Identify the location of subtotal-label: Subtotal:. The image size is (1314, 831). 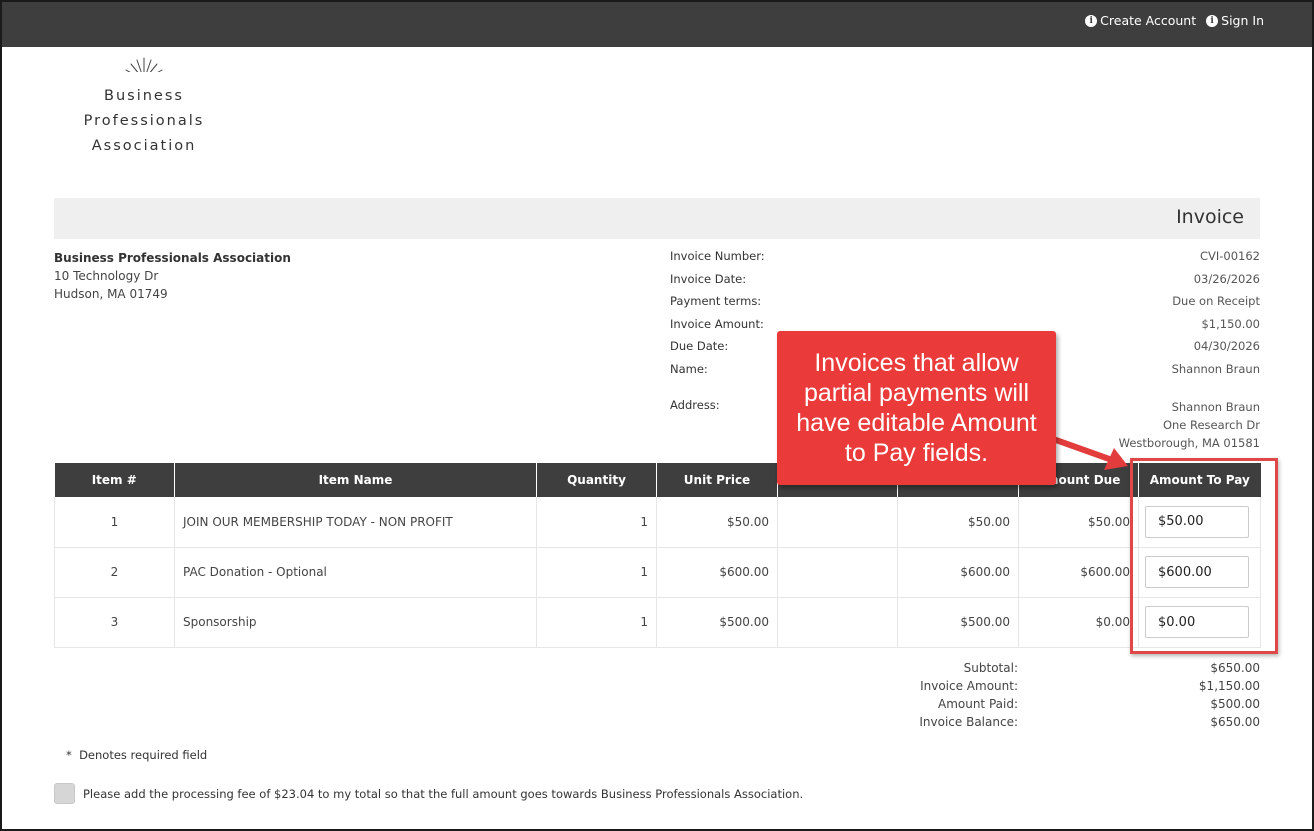
(990, 668).